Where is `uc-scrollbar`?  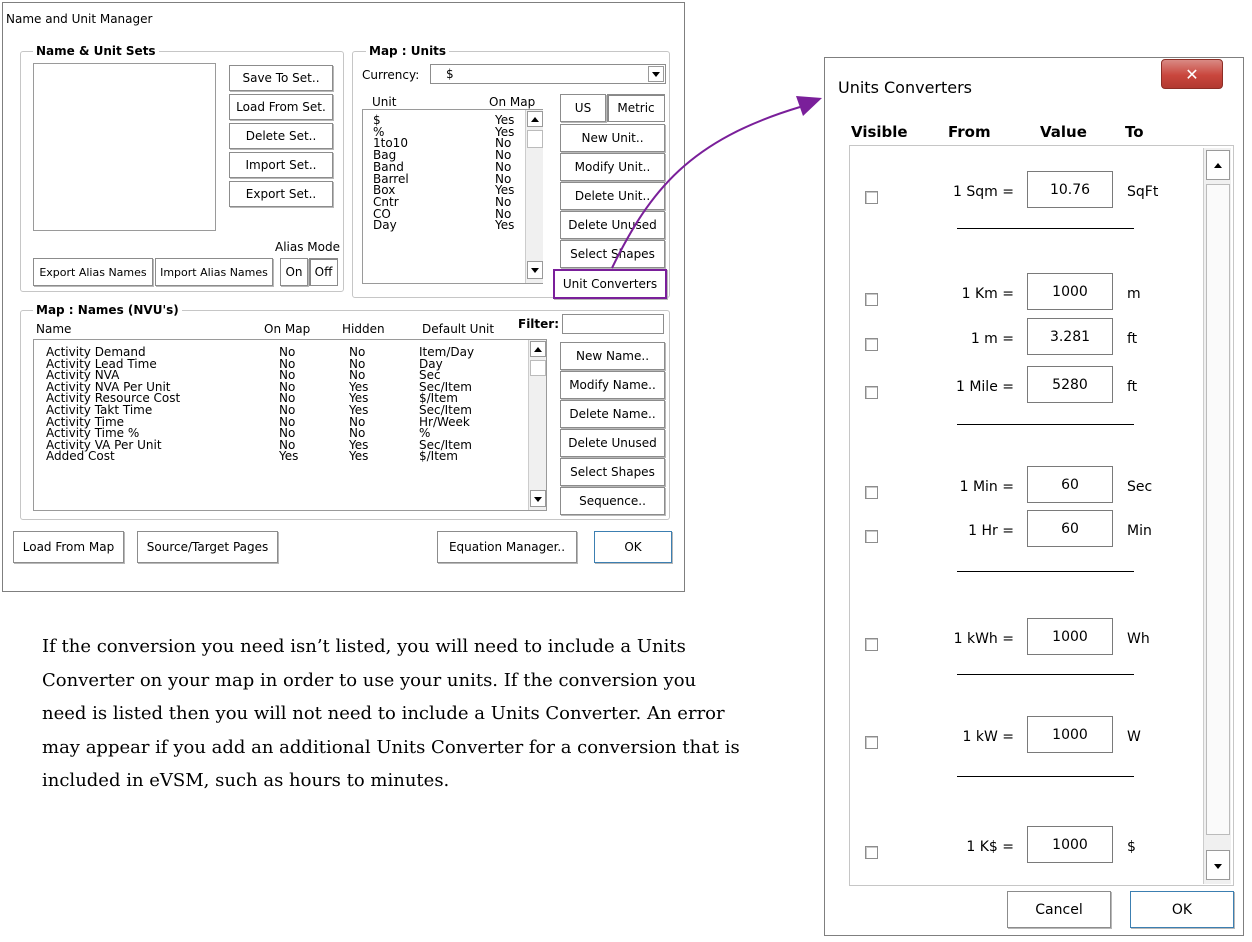 uc-scrollbar is located at coordinates (1217, 516).